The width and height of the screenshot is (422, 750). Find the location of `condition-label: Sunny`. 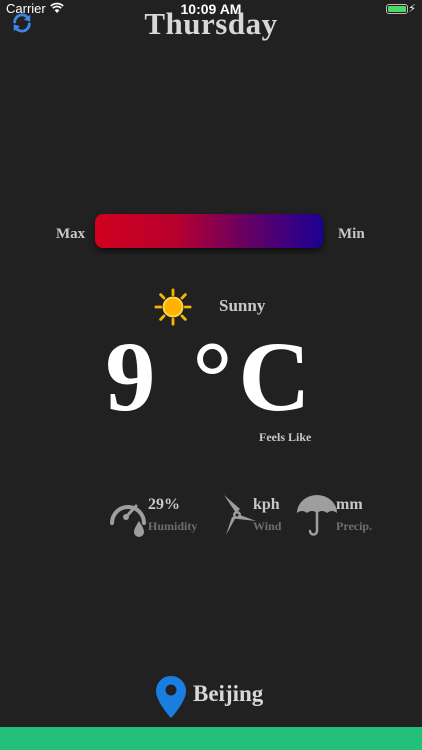

condition-label: Sunny is located at coordinates (242, 305).